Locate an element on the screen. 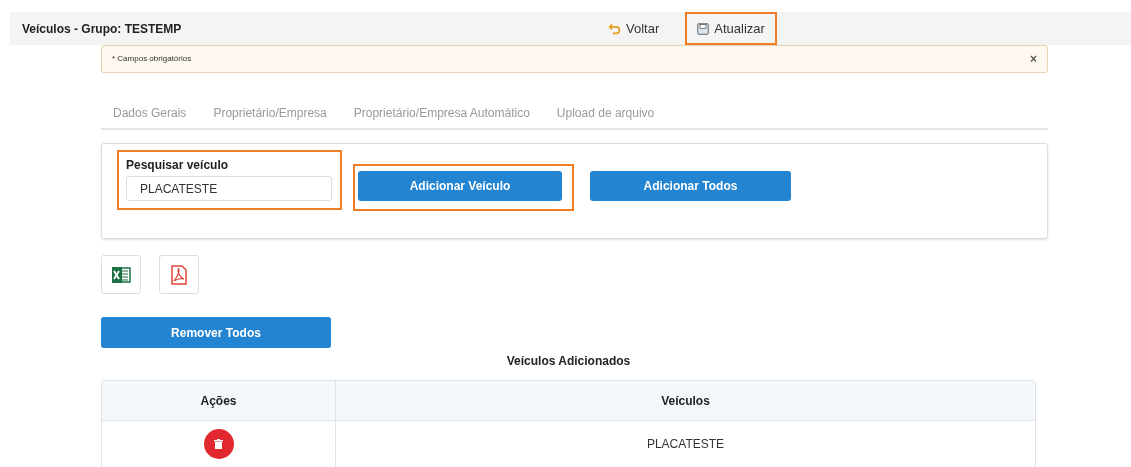 This screenshot has width=1131, height=467. update-button: Atualizar is located at coordinates (731, 28).